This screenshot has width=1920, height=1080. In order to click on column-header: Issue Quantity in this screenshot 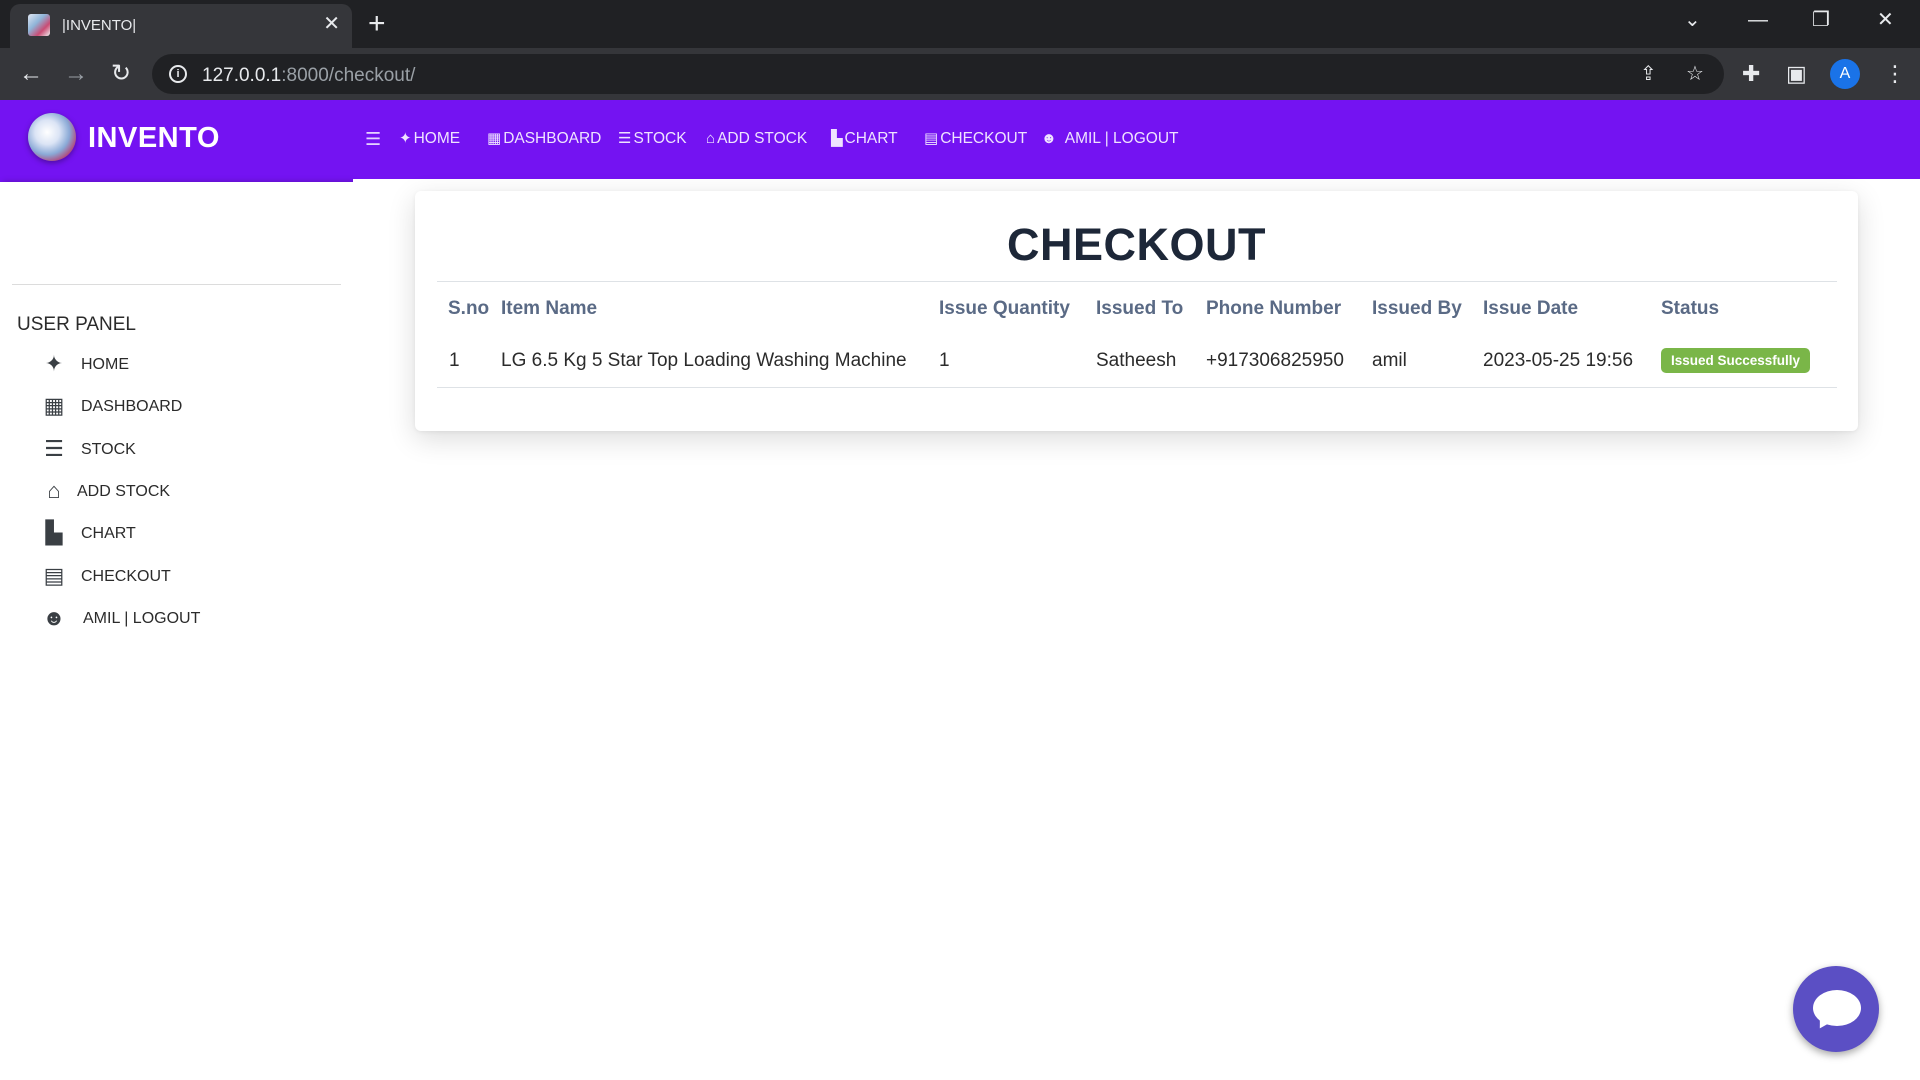, I will do `click(1004, 308)`.